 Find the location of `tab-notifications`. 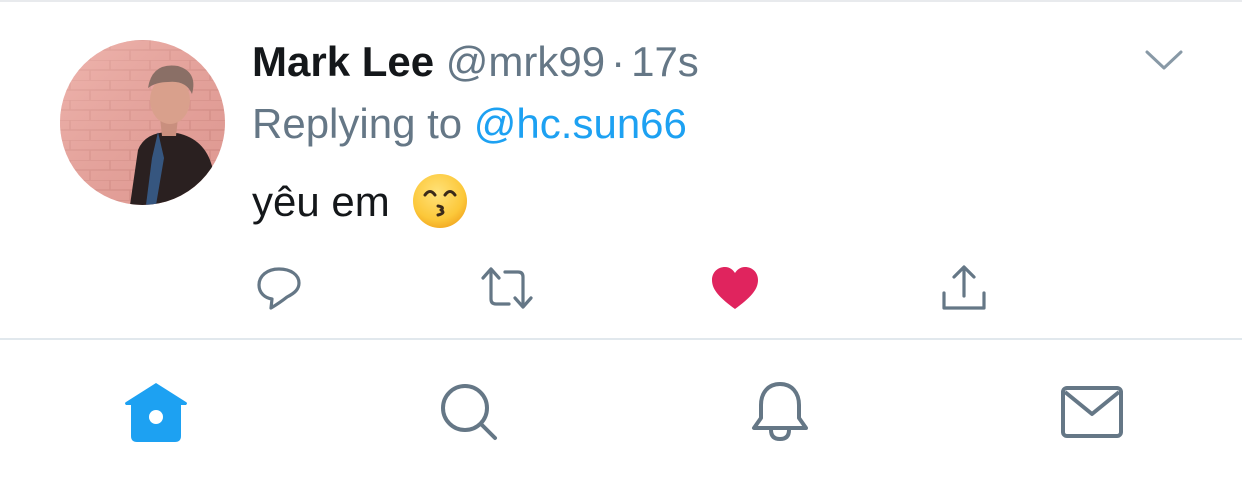

tab-notifications is located at coordinates (780, 412).